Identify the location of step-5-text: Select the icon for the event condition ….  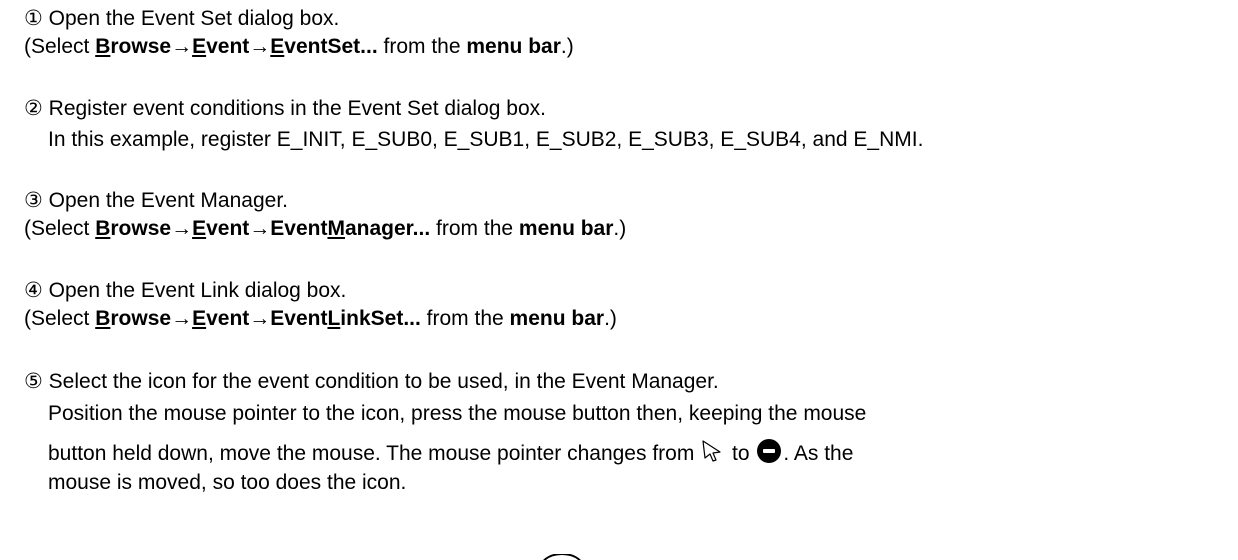
(380, 381).